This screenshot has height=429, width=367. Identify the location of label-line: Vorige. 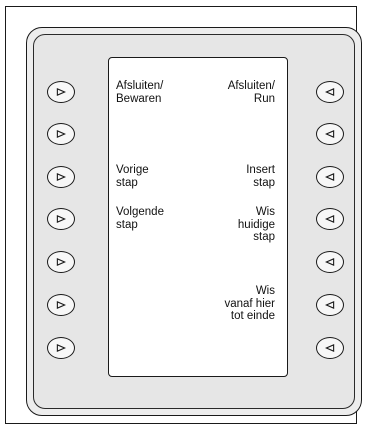
(132, 170).